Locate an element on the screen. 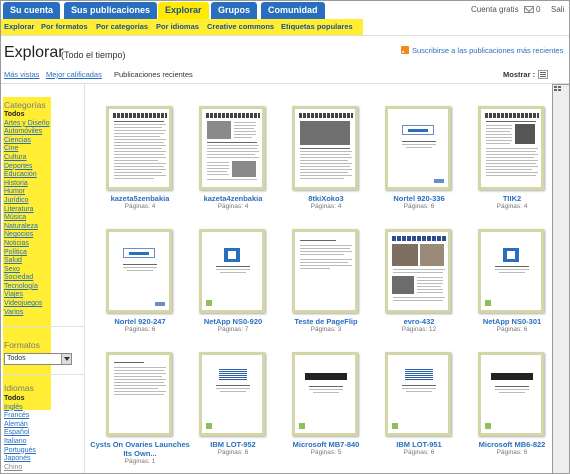 This screenshot has width=570, height=474. publication-title: kazeta5zenbakia is located at coordinates (140, 198).